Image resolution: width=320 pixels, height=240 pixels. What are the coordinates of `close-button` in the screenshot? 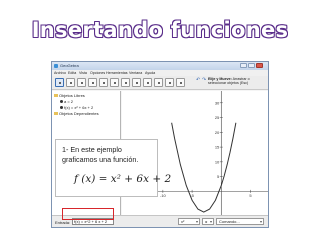 It's located at (259, 65).